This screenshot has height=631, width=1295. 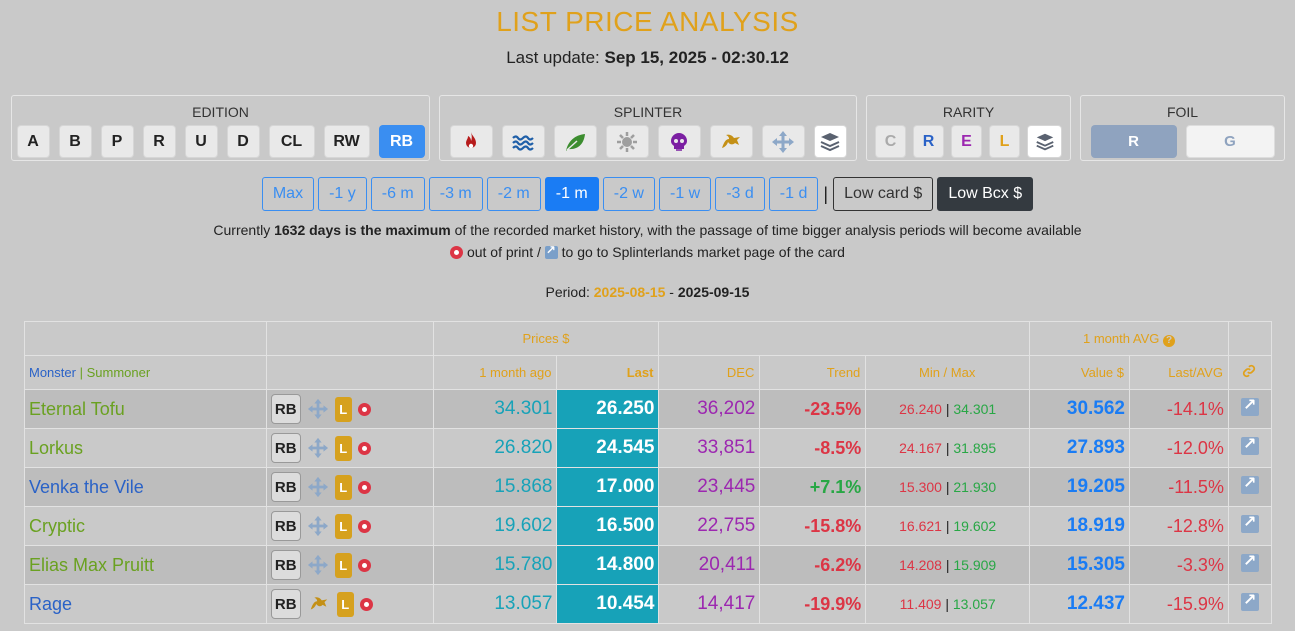 What do you see at coordinates (145, 565) in the screenshot?
I see `card-name: Elias Max Pruitt` at bounding box center [145, 565].